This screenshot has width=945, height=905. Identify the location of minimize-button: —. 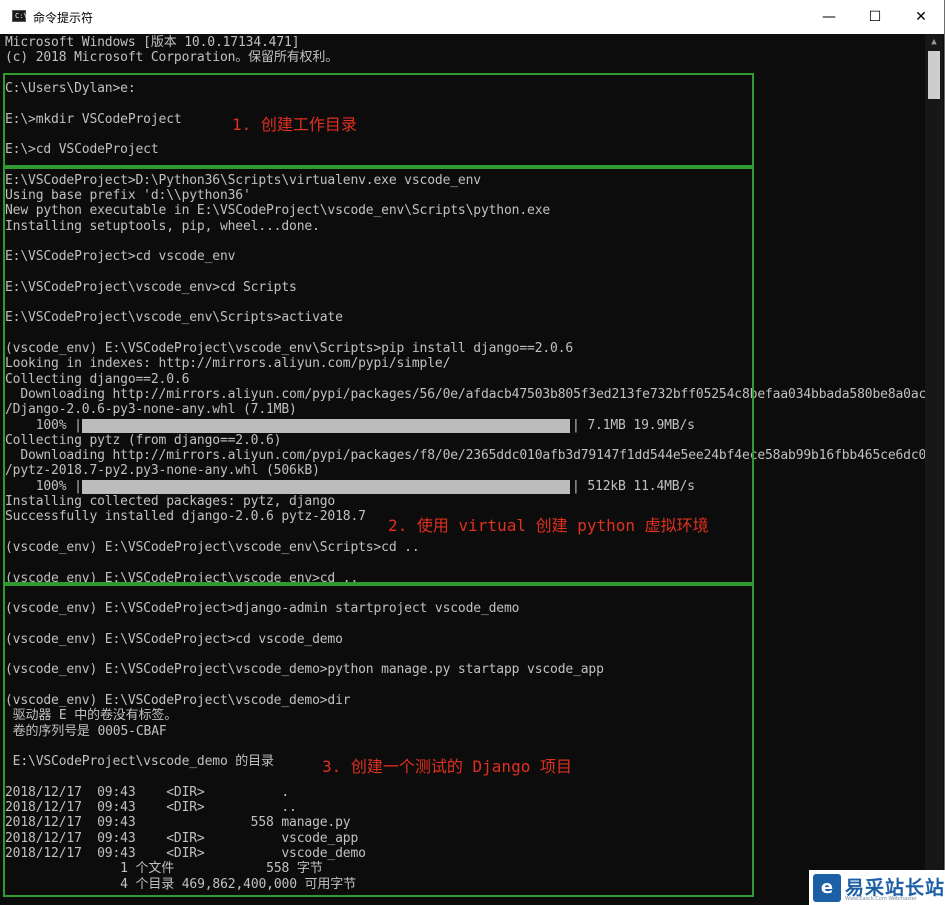
(829, 17).